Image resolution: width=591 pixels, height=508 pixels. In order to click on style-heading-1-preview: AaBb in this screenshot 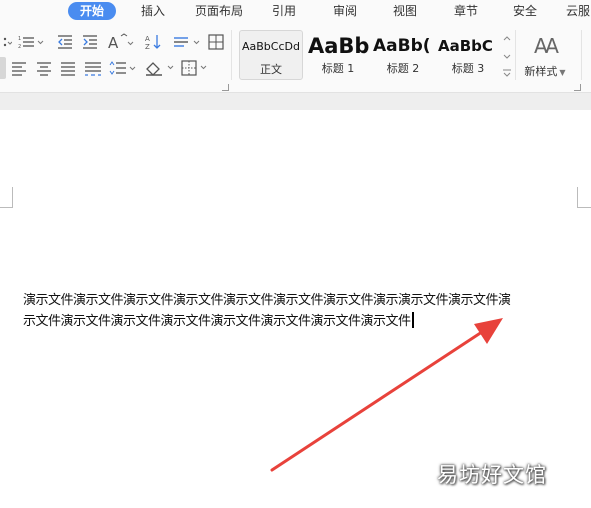, I will do `click(339, 46)`.